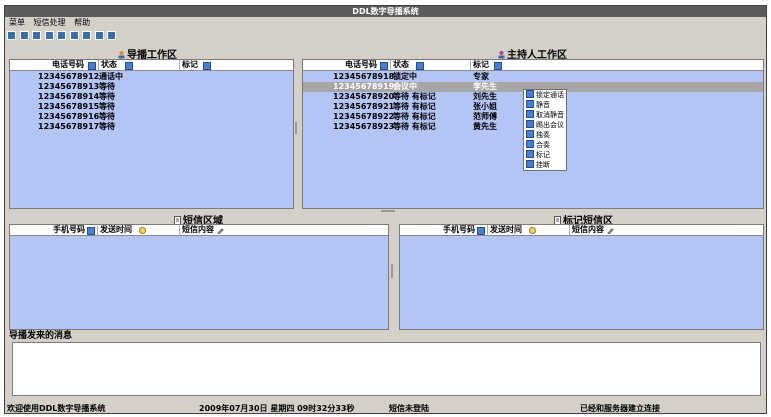 The height and width of the screenshot is (417, 771). I want to click on host-user-icon, so click(501, 55).